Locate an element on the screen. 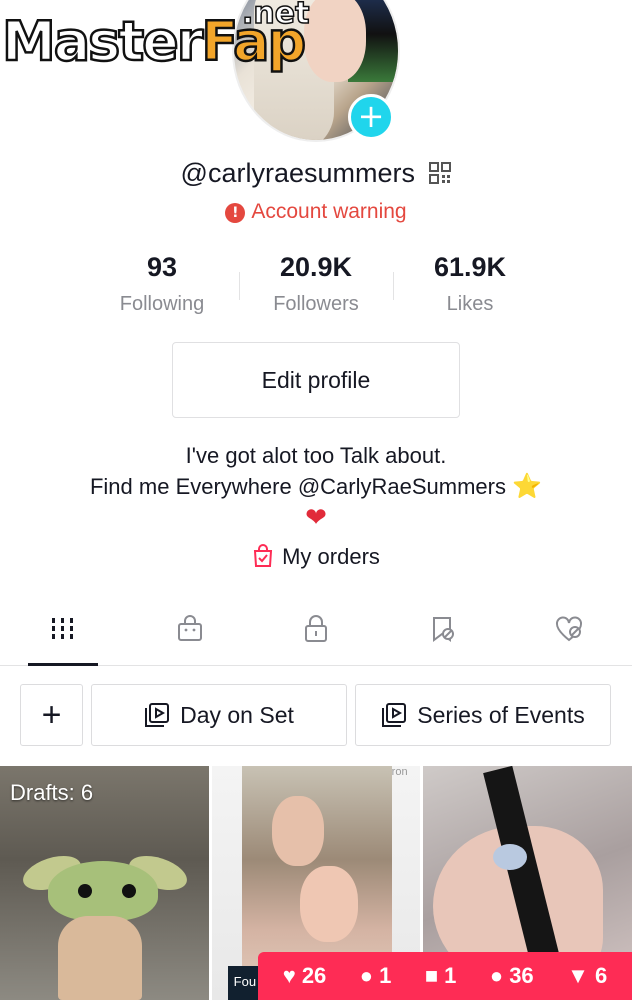 The width and height of the screenshot is (632, 1000). share-icon: ▼ is located at coordinates (578, 975).